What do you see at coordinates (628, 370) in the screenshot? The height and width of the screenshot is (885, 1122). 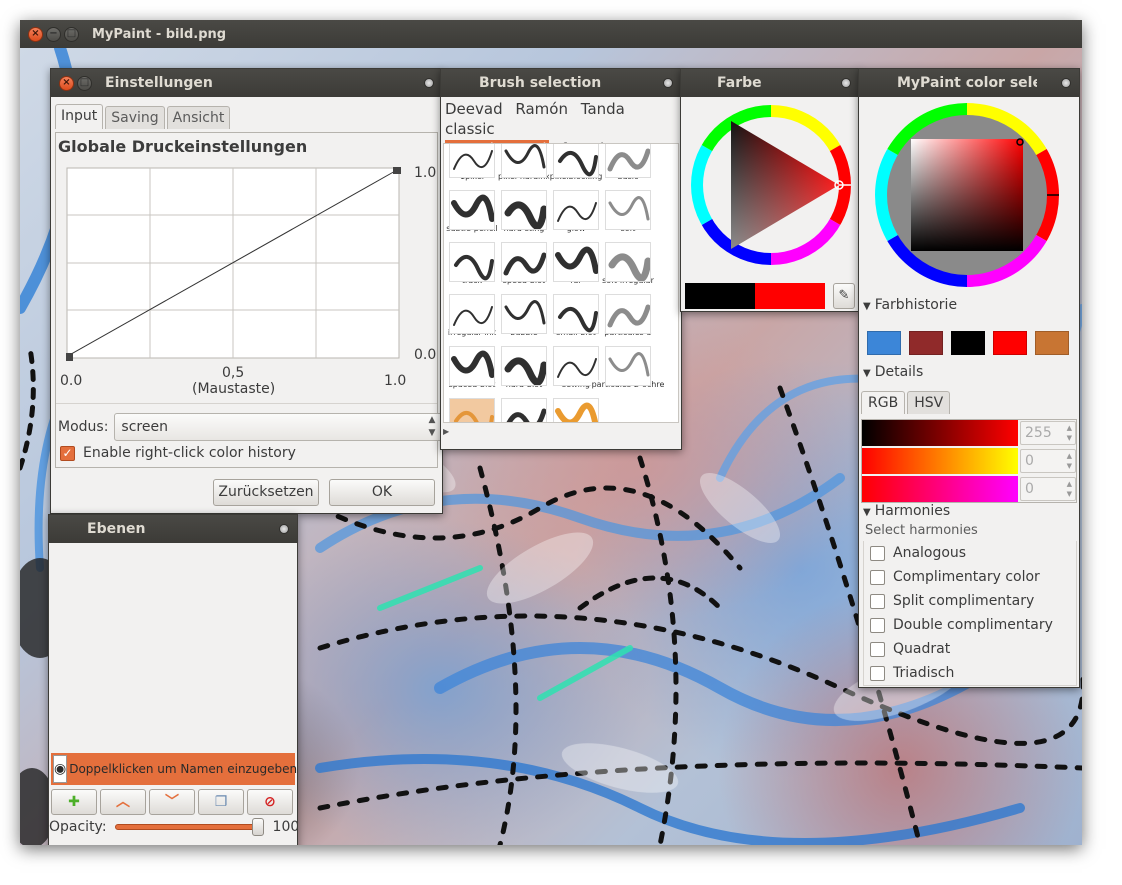 I see `brush-item: particules-2-ochre` at bounding box center [628, 370].